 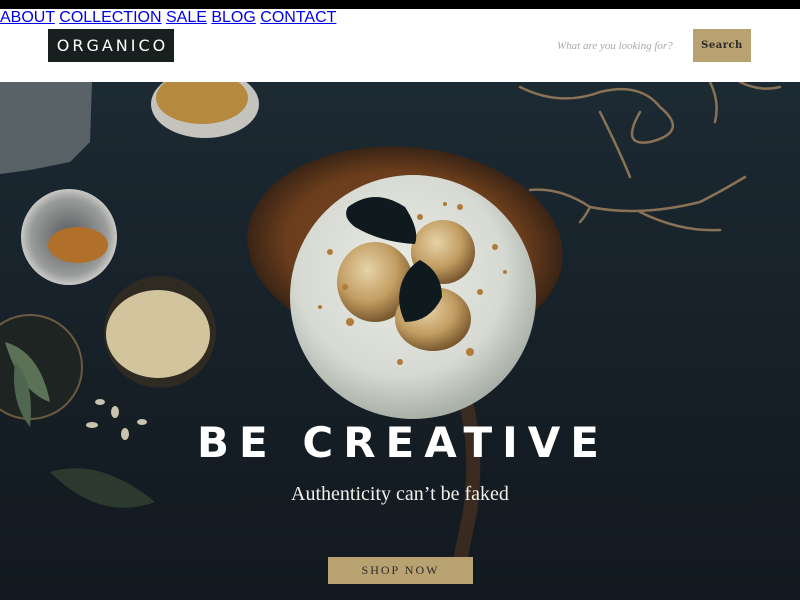 What do you see at coordinates (233, 17) in the screenshot?
I see `nav-item-blog: BLOG` at bounding box center [233, 17].